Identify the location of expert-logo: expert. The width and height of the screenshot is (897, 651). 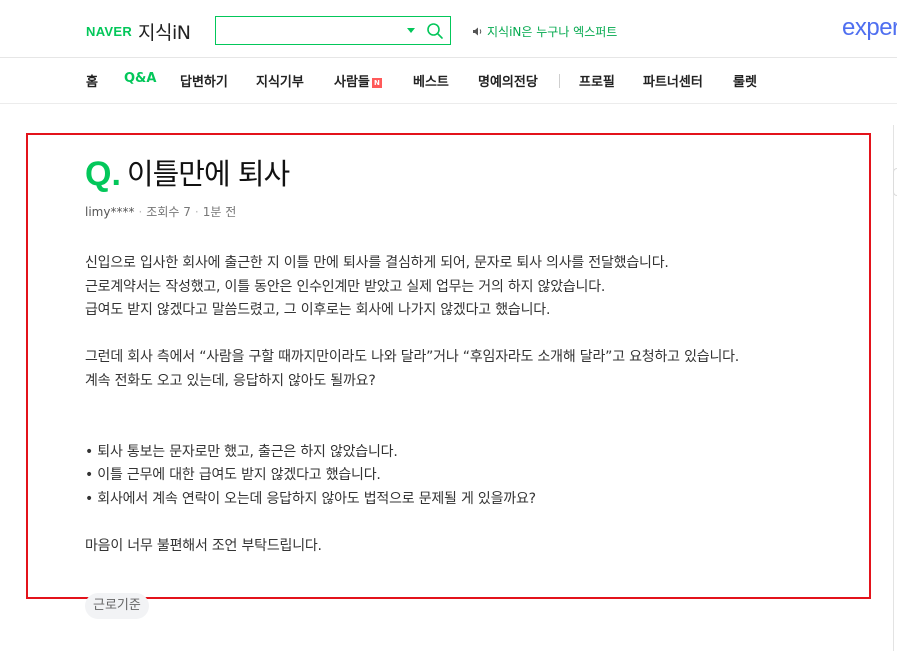
(869, 28).